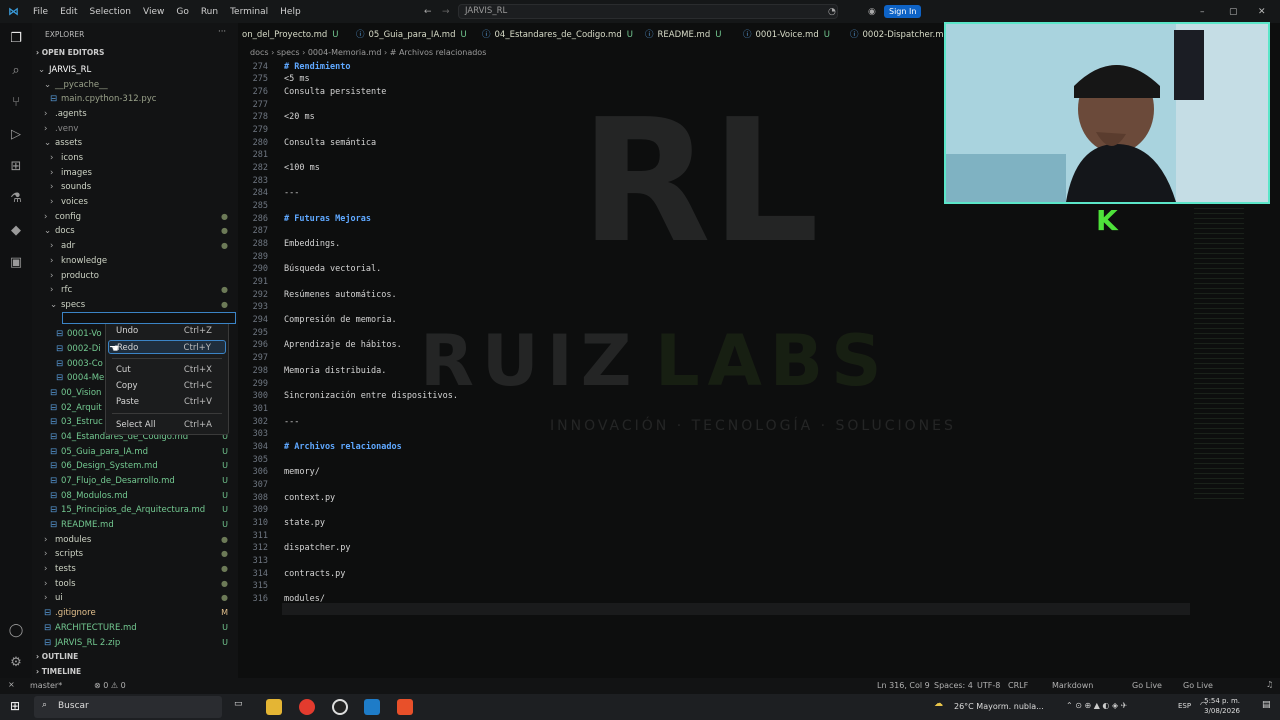 This screenshot has height=720, width=1280. I want to click on context-menu-item: Undo Ctrl+Z, so click(167, 331).